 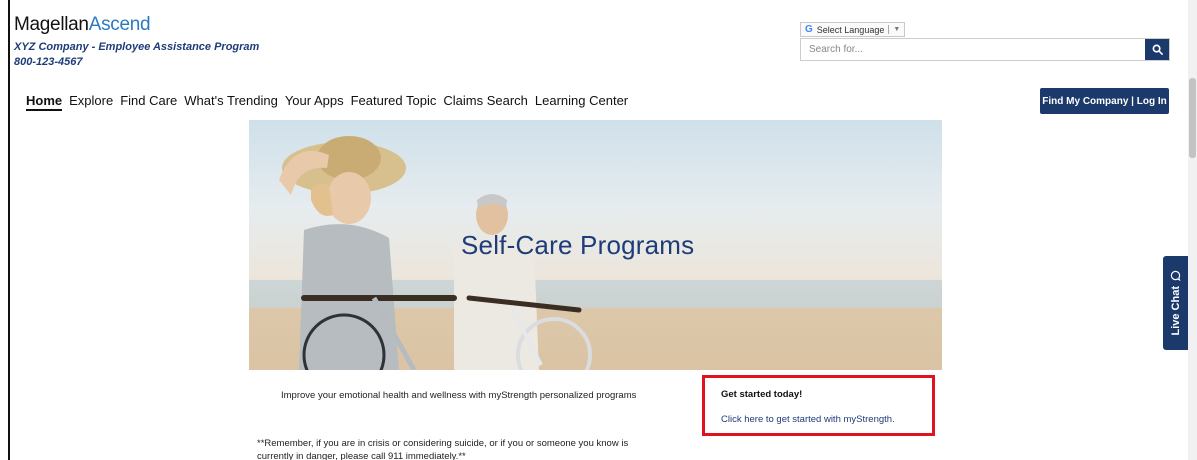 What do you see at coordinates (1192, 230) in the screenshot?
I see `page-scrollbar` at bounding box center [1192, 230].